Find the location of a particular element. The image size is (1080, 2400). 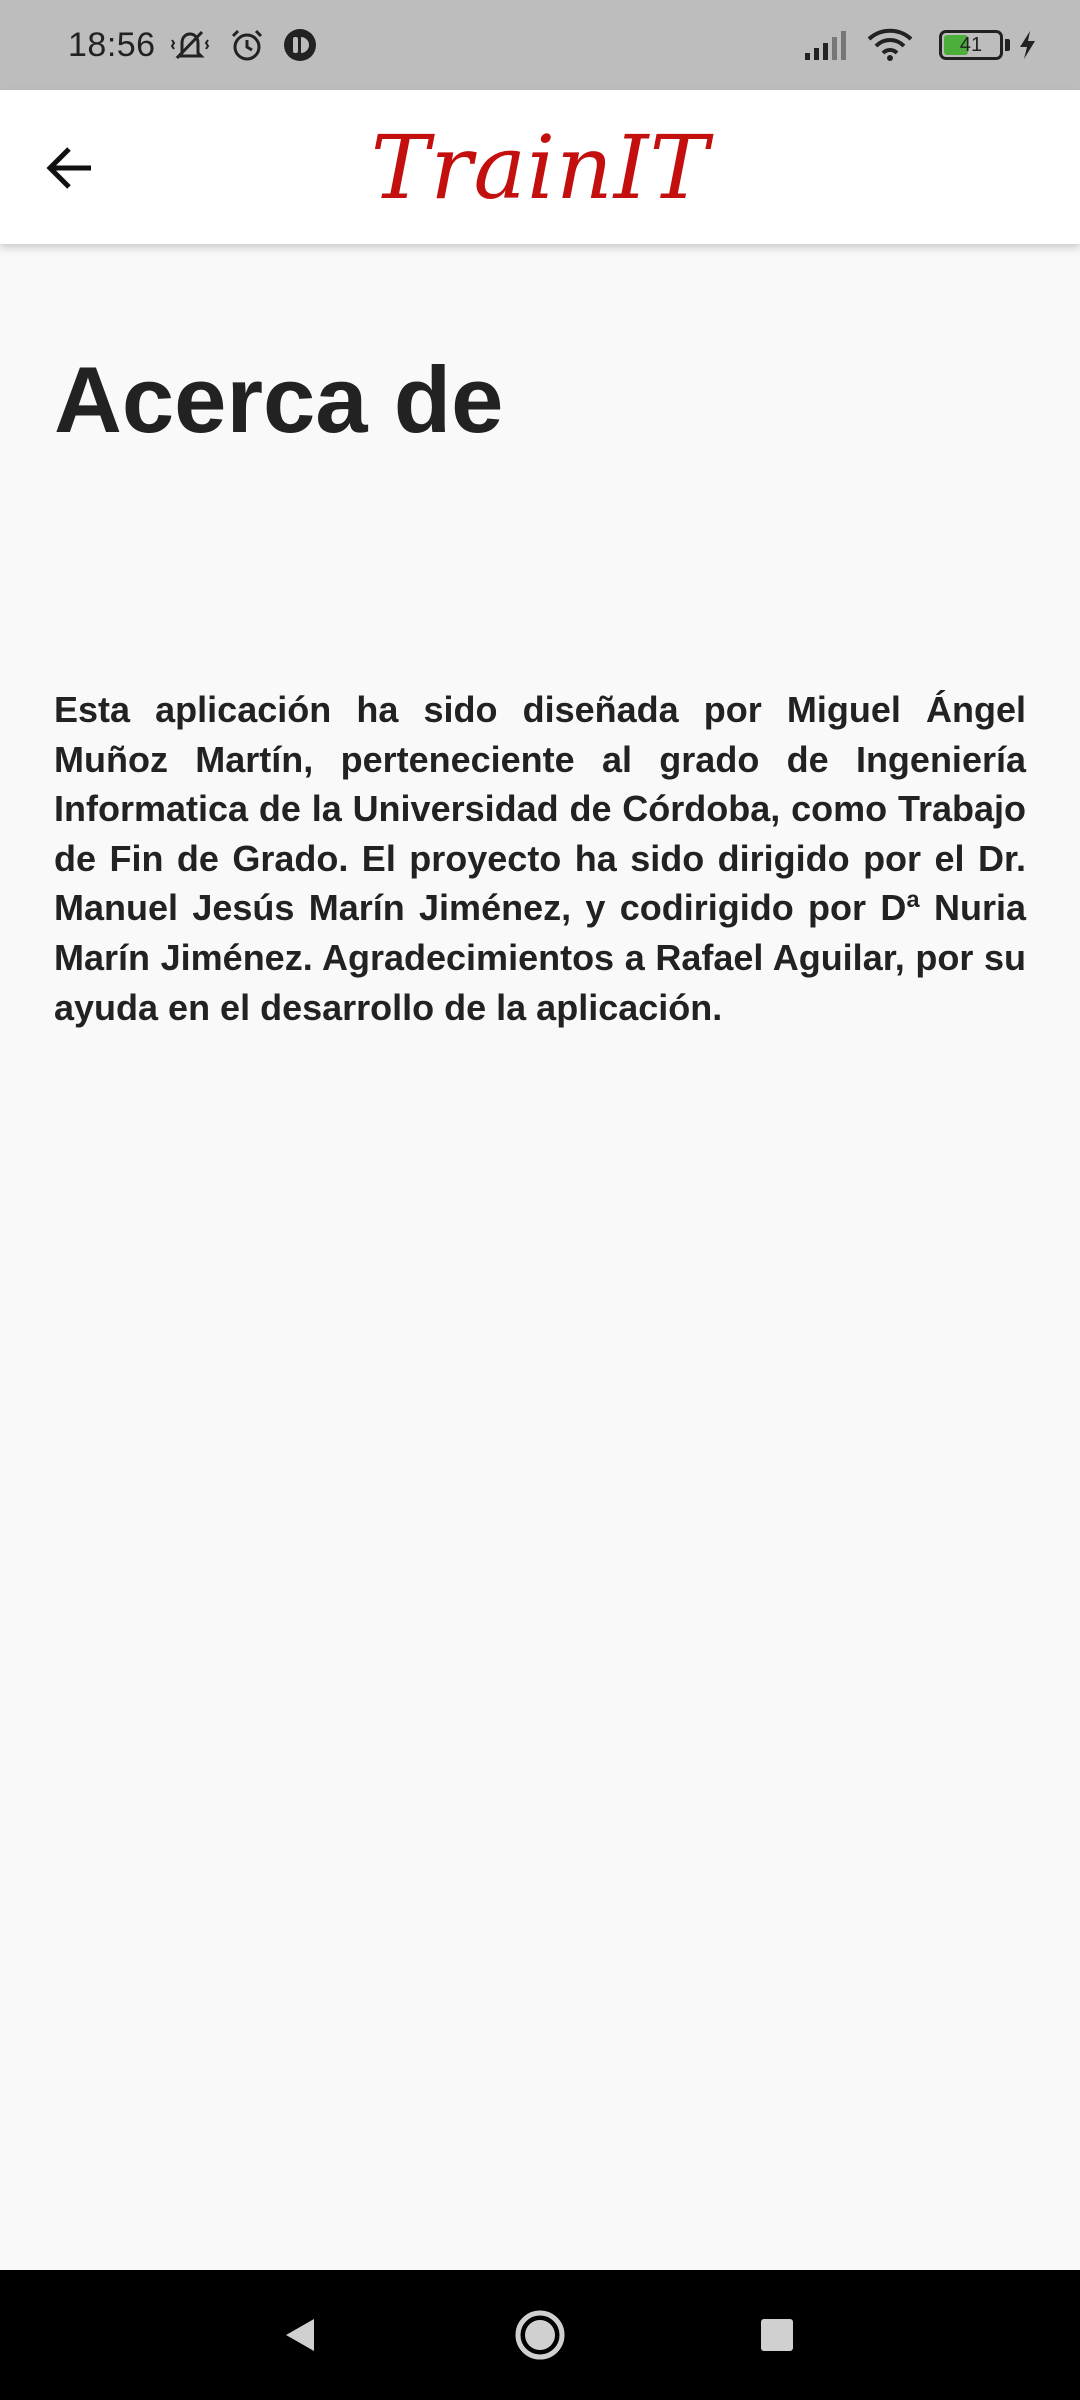

battery-icon: 41 is located at coordinates (971, 45).